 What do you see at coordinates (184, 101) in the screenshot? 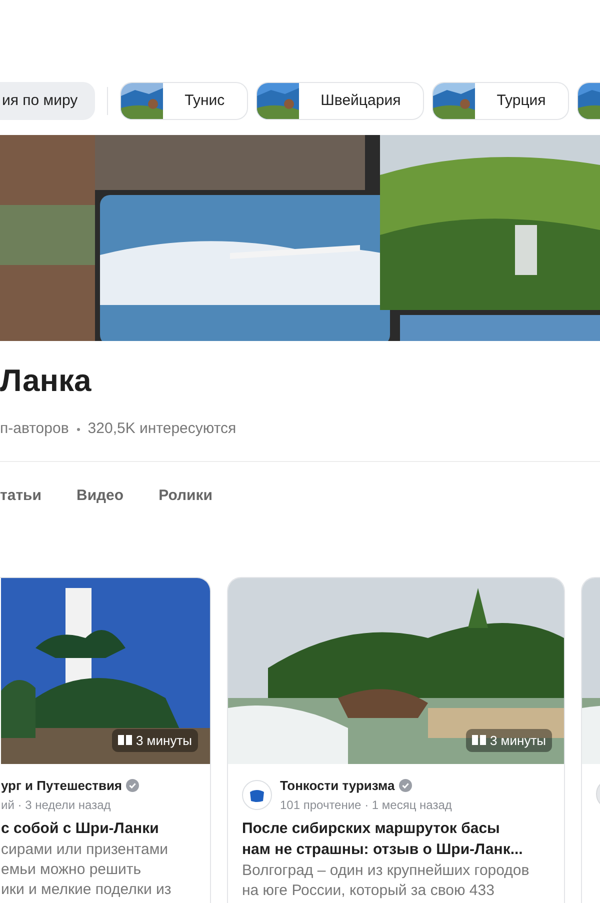
I see `topic-chip: Тунис` at bounding box center [184, 101].